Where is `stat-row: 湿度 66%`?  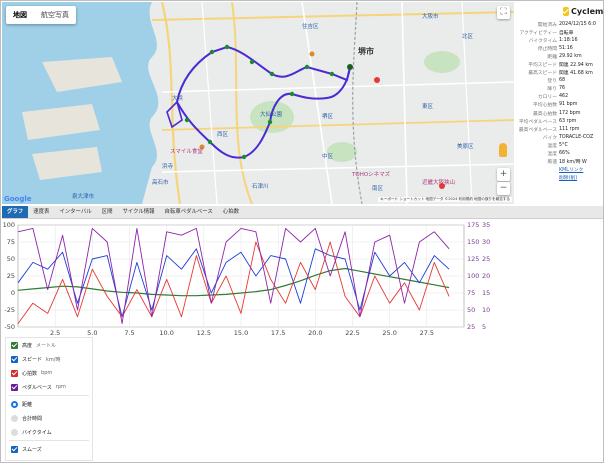 stat-row: 湿度 66% is located at coordinates (558, 154).